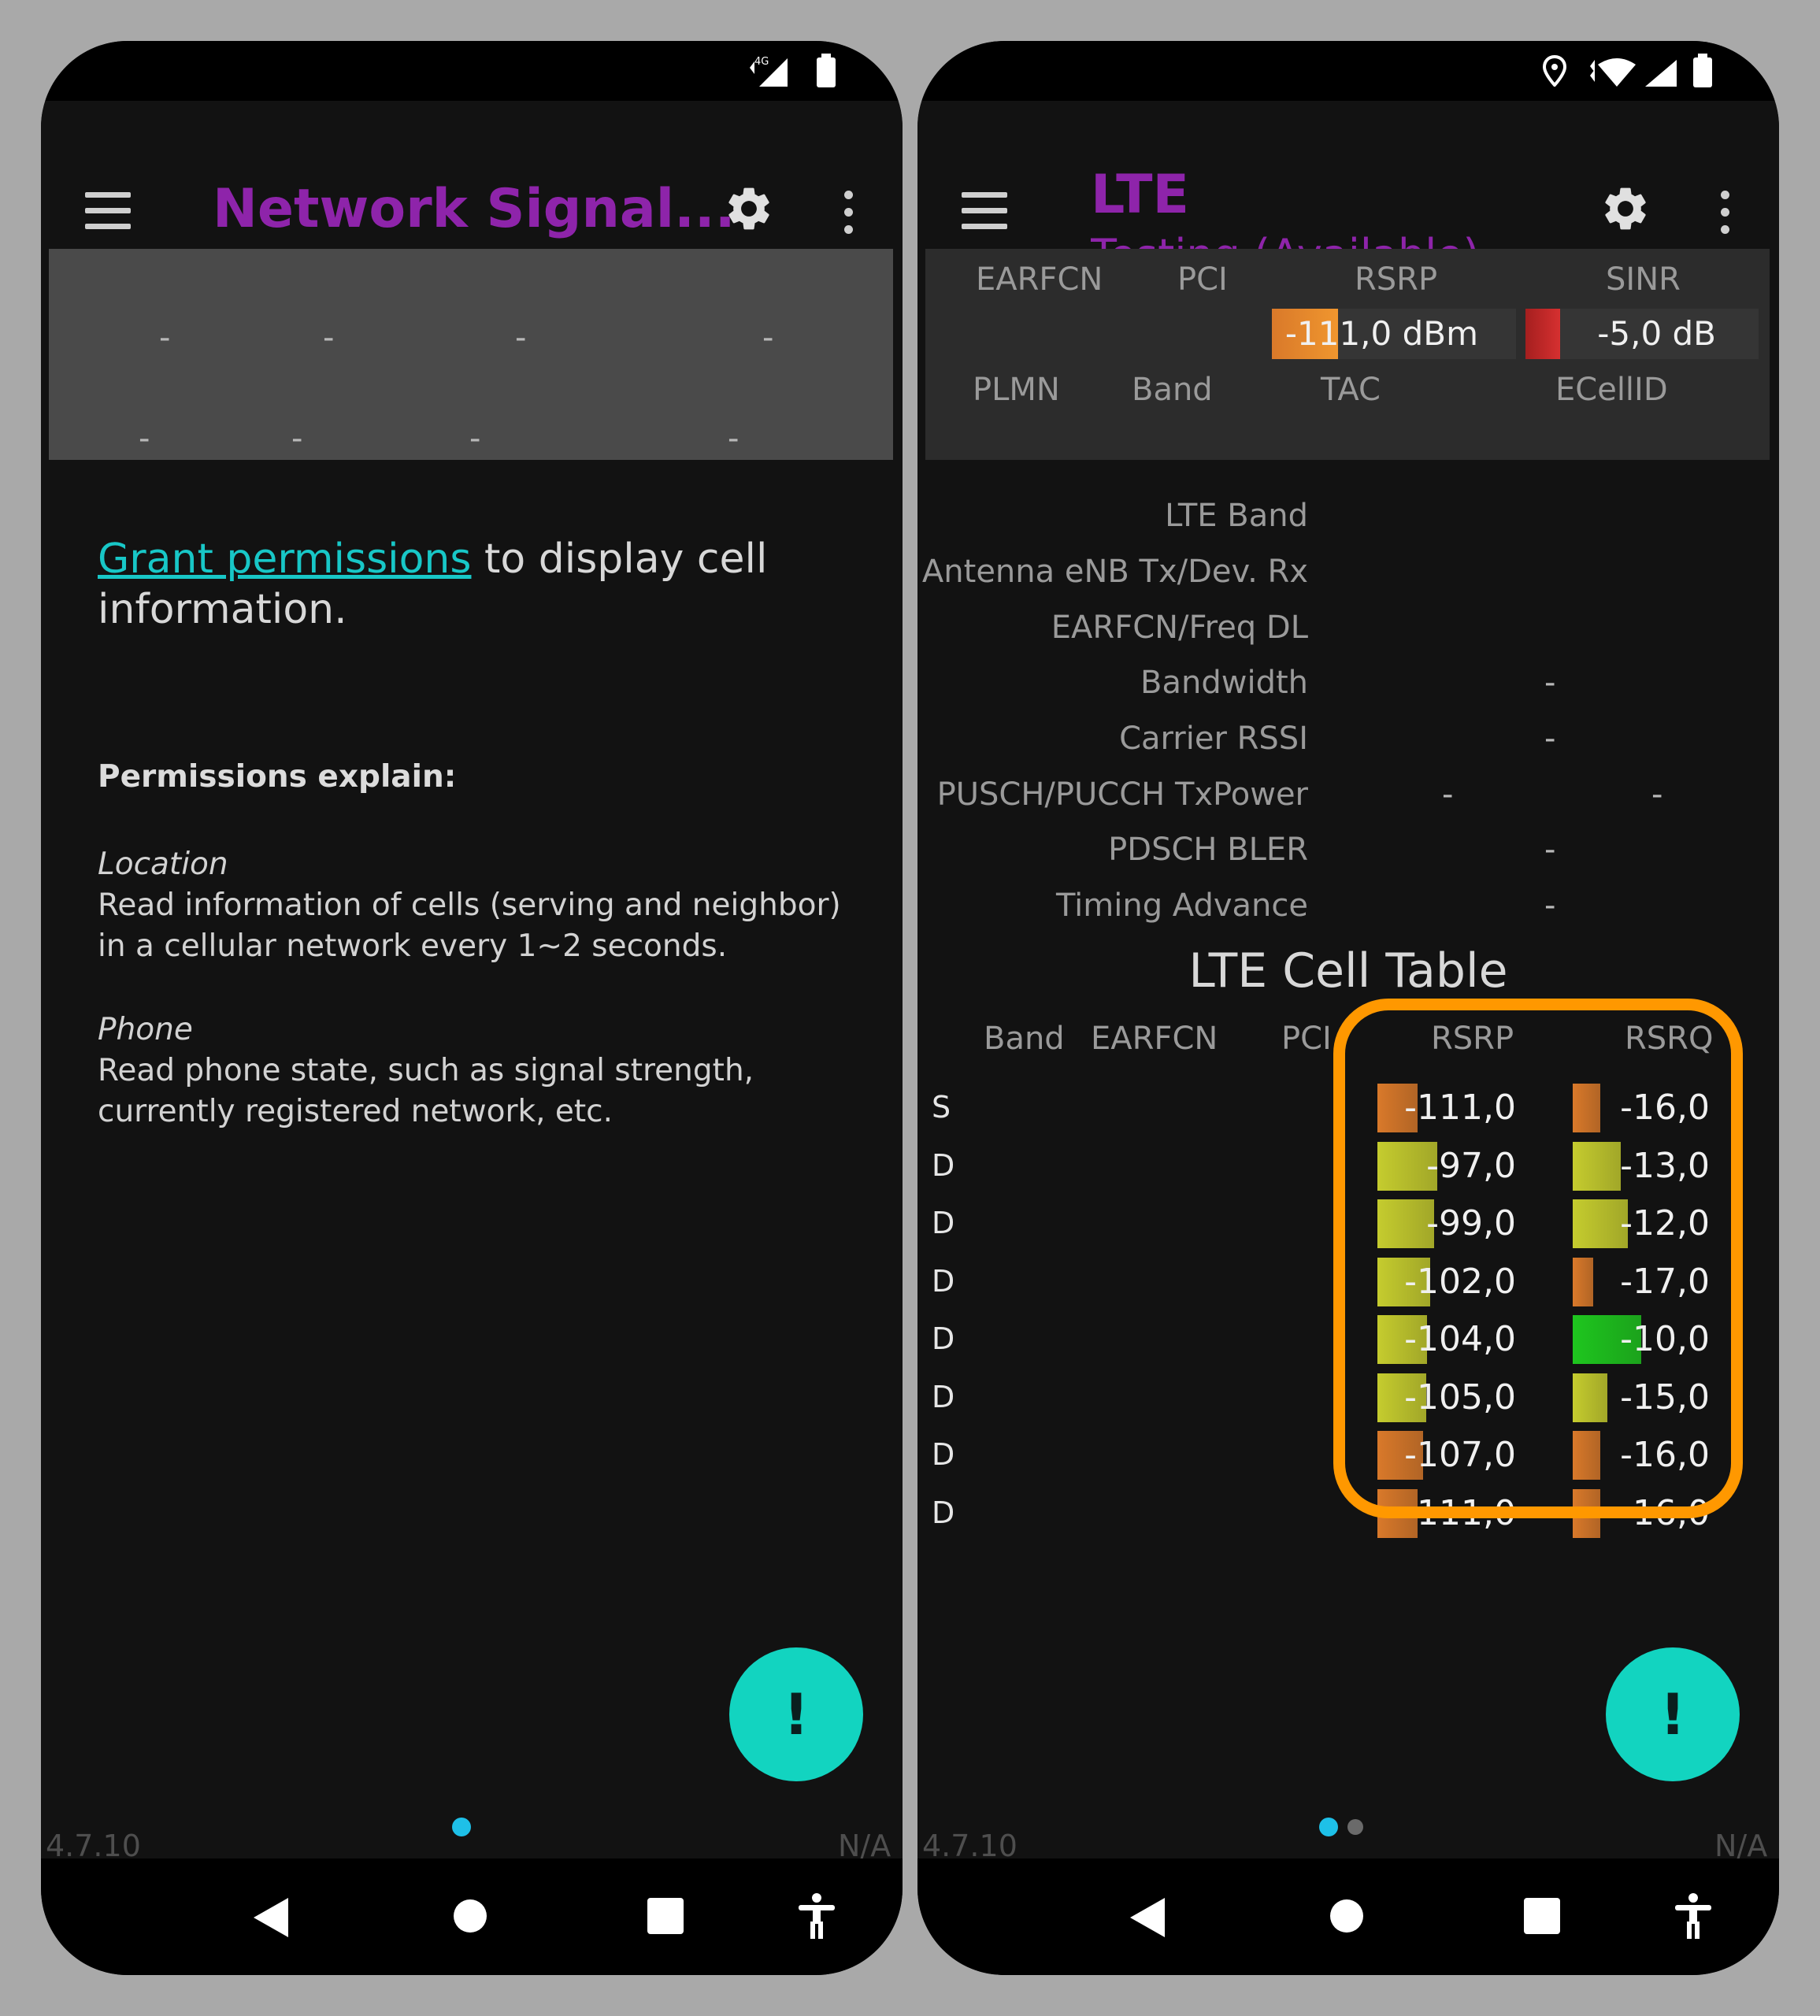 The image size is (1820, 2016). What do you see at coordinates (761, 62) in the screenshot?
I see `svg-text: 4G` at bounding box center [761, 62].